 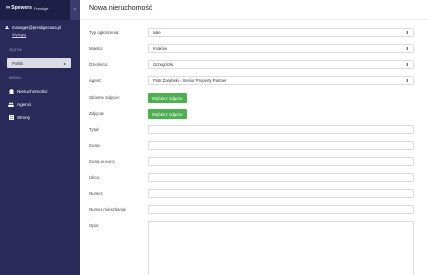 I want to click on number-input, so click(x=281, y=193).